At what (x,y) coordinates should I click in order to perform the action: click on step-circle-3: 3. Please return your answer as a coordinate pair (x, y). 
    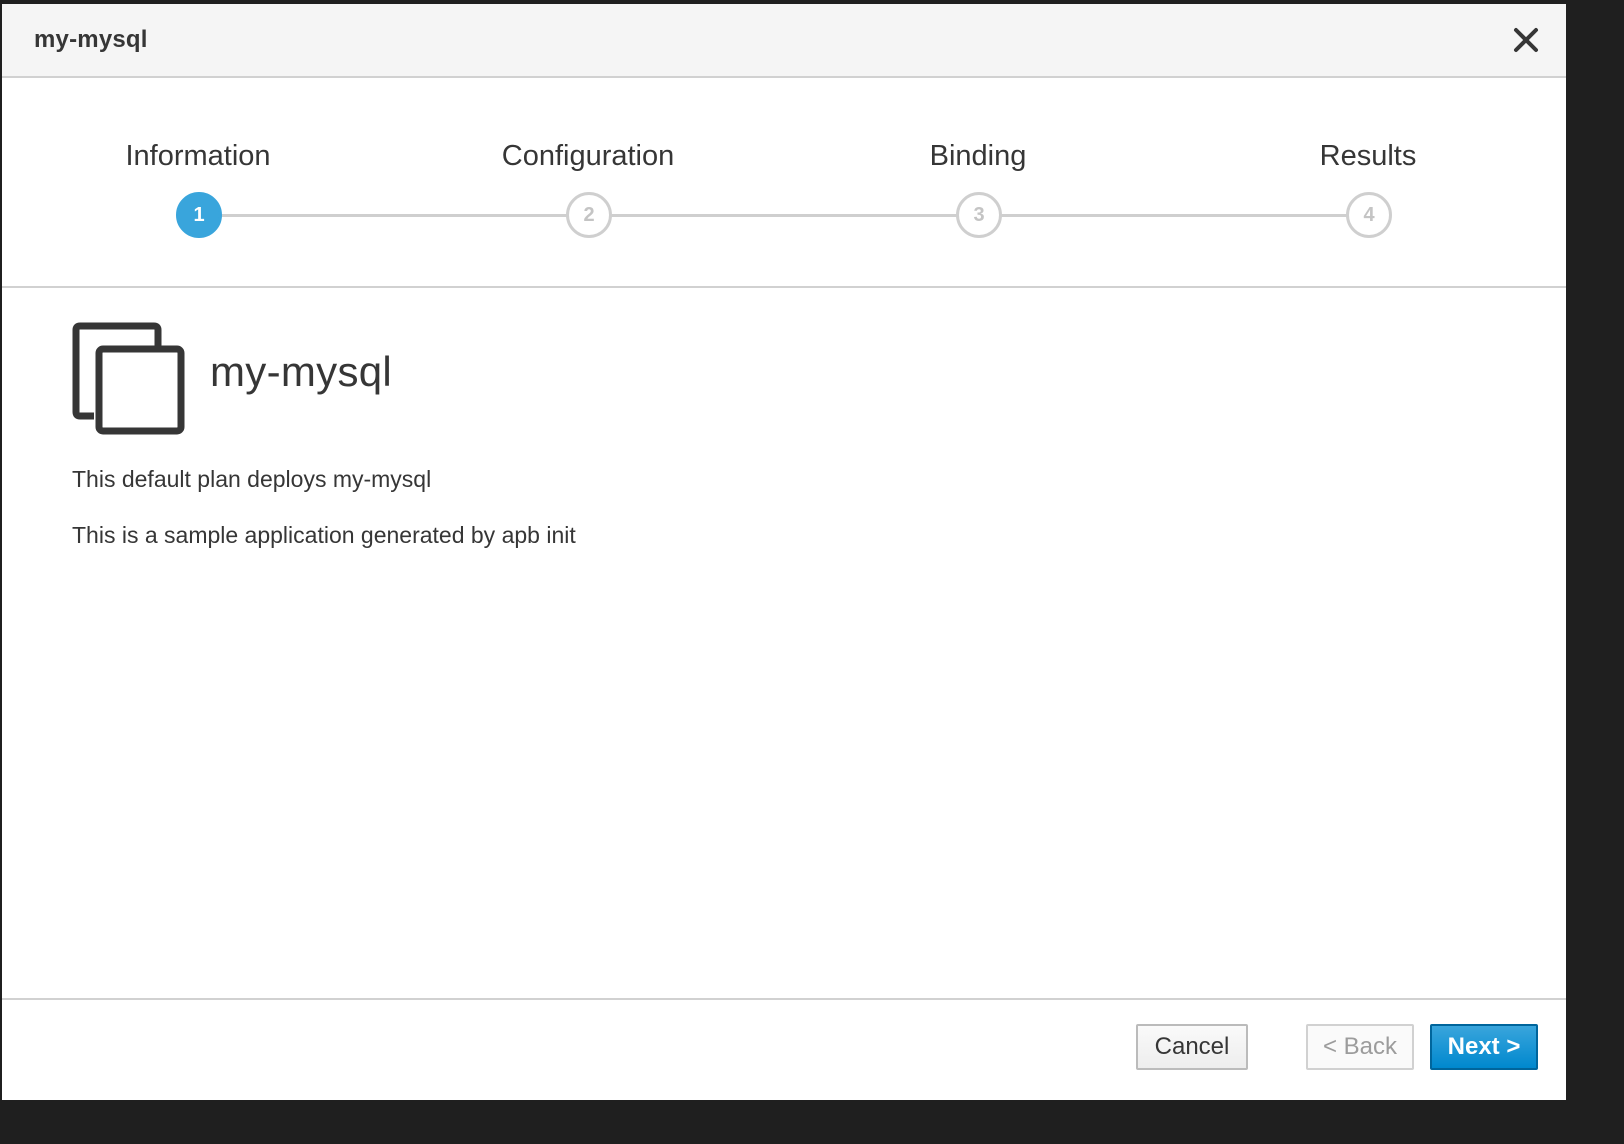
    Looking at the image, I should click on (979, 215).